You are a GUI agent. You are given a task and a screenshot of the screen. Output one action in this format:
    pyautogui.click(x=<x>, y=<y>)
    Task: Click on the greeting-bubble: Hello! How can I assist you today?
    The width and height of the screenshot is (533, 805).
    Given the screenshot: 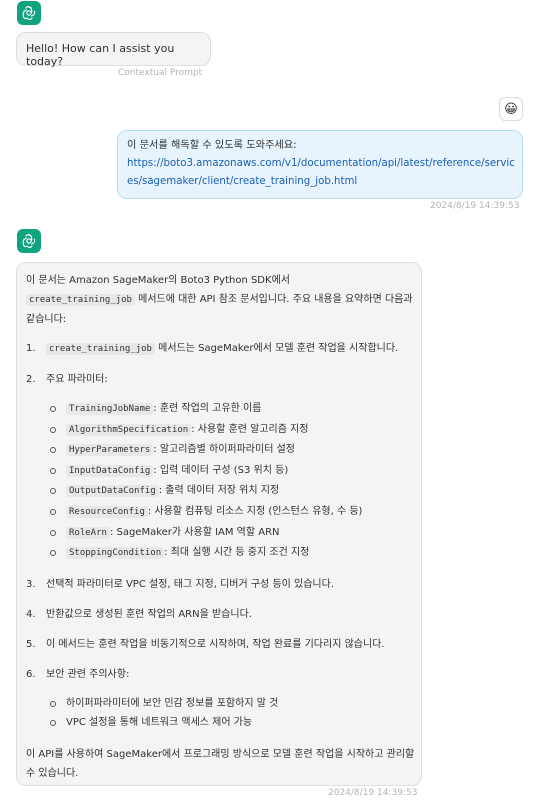 What is the action you would take?
    pyautogui.click(x=113, y=50)
    